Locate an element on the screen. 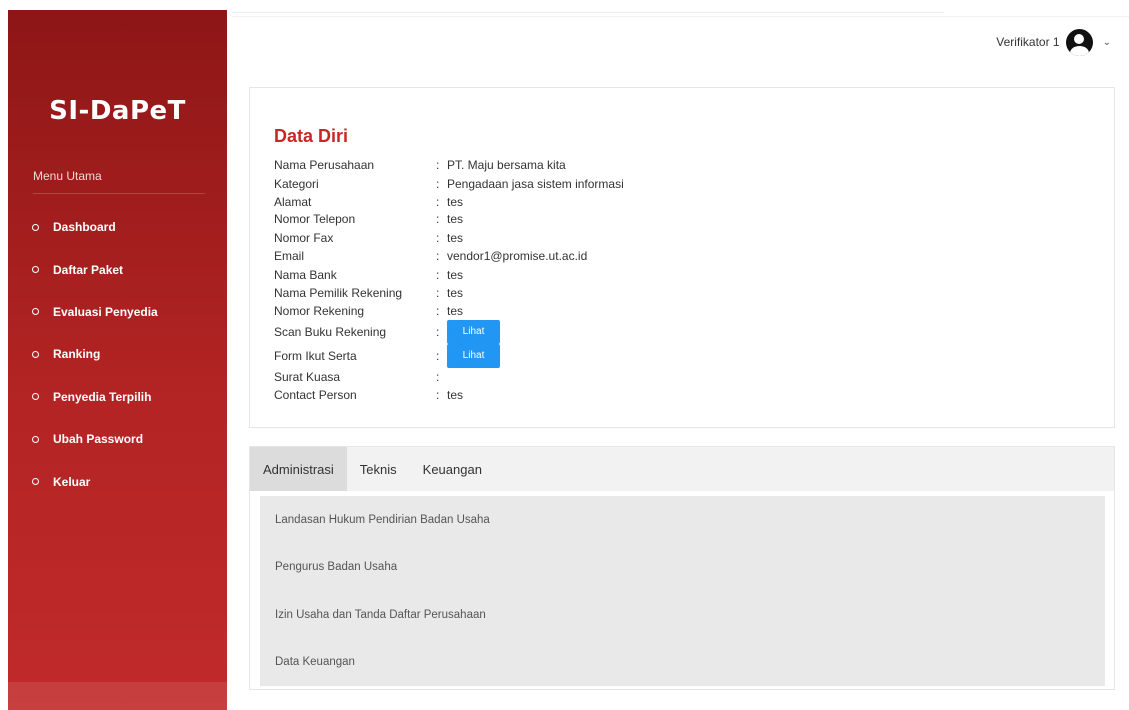 This screenshot has height=710, width=1129. sidebar-item-label: Keluar is located at coordinates (72, 481).